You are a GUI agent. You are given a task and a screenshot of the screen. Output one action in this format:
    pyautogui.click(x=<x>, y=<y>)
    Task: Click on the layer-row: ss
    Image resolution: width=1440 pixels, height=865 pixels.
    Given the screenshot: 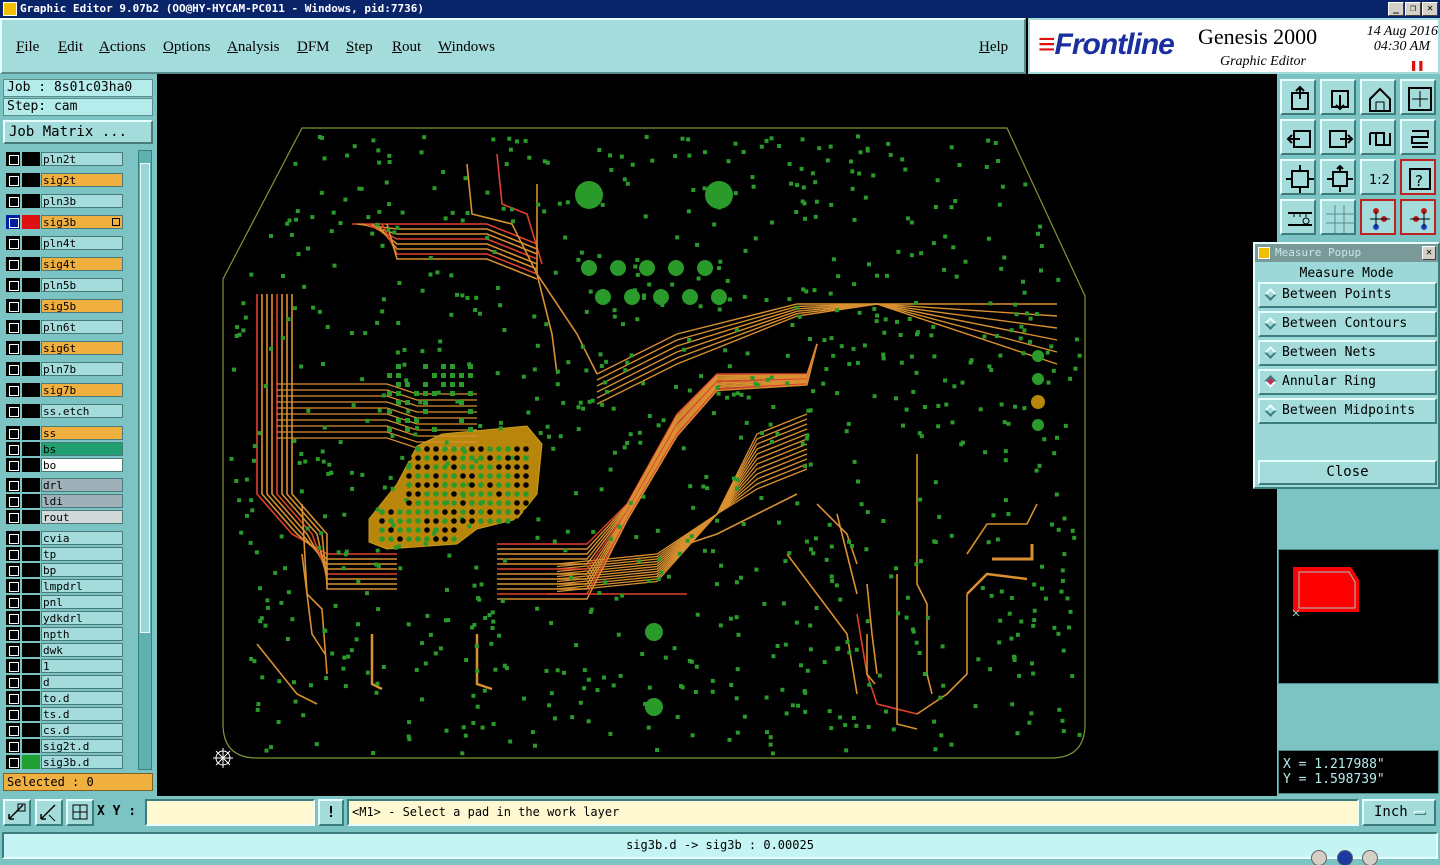 What is the action you would take?
    pyautogui.click(x=64, y=433)
    